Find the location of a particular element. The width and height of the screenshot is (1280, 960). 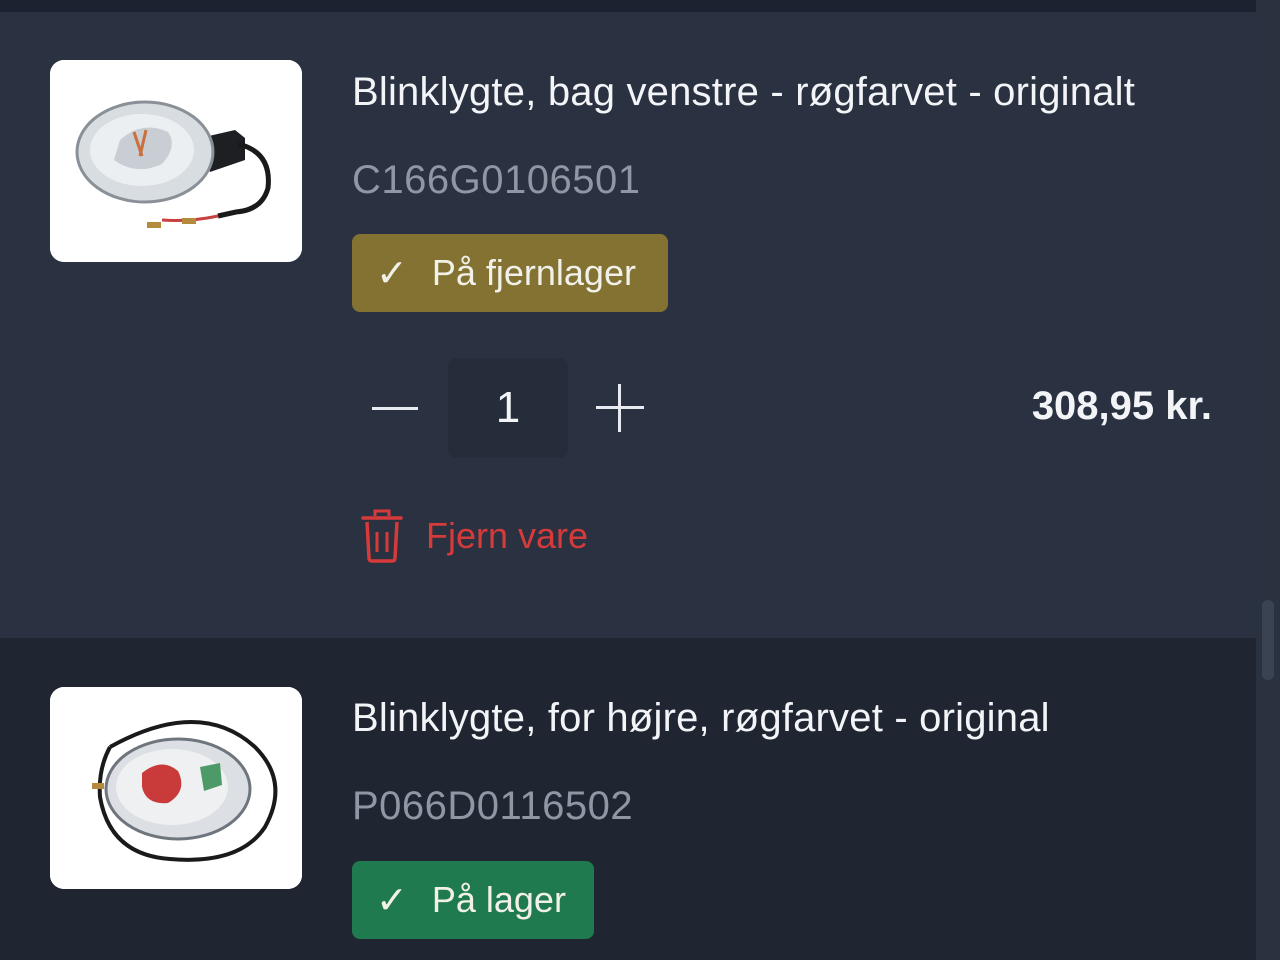

stock-status-label: På lager is located at coordinates (498, 899).